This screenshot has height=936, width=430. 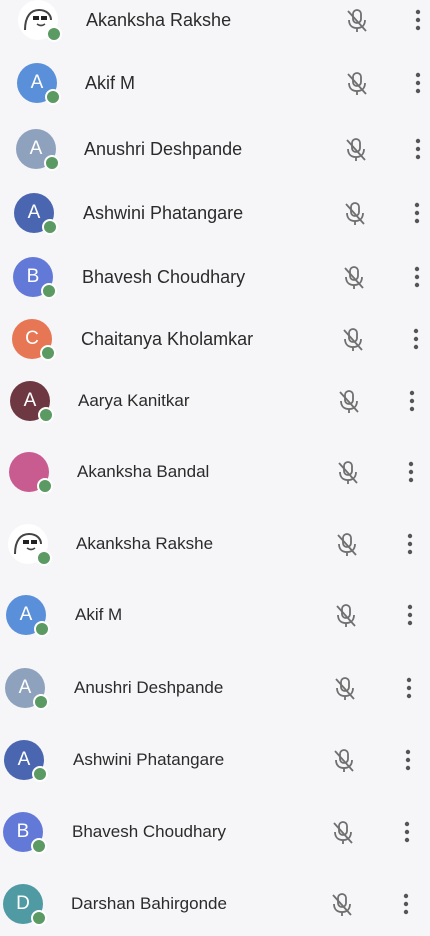 I want to click on avatar: D, so click(x=25, y=905).